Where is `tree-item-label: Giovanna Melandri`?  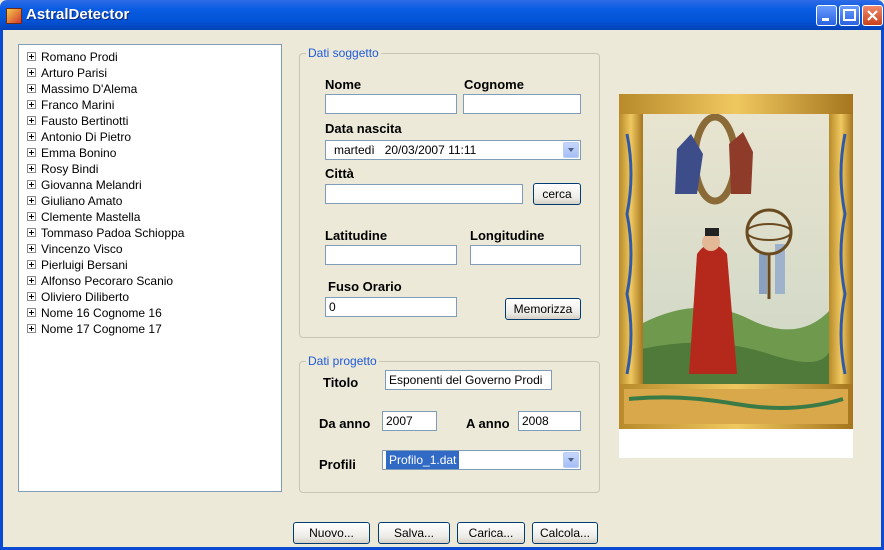
tree-item-label: Giovanna Melandri is located at coordinates (91, 185).